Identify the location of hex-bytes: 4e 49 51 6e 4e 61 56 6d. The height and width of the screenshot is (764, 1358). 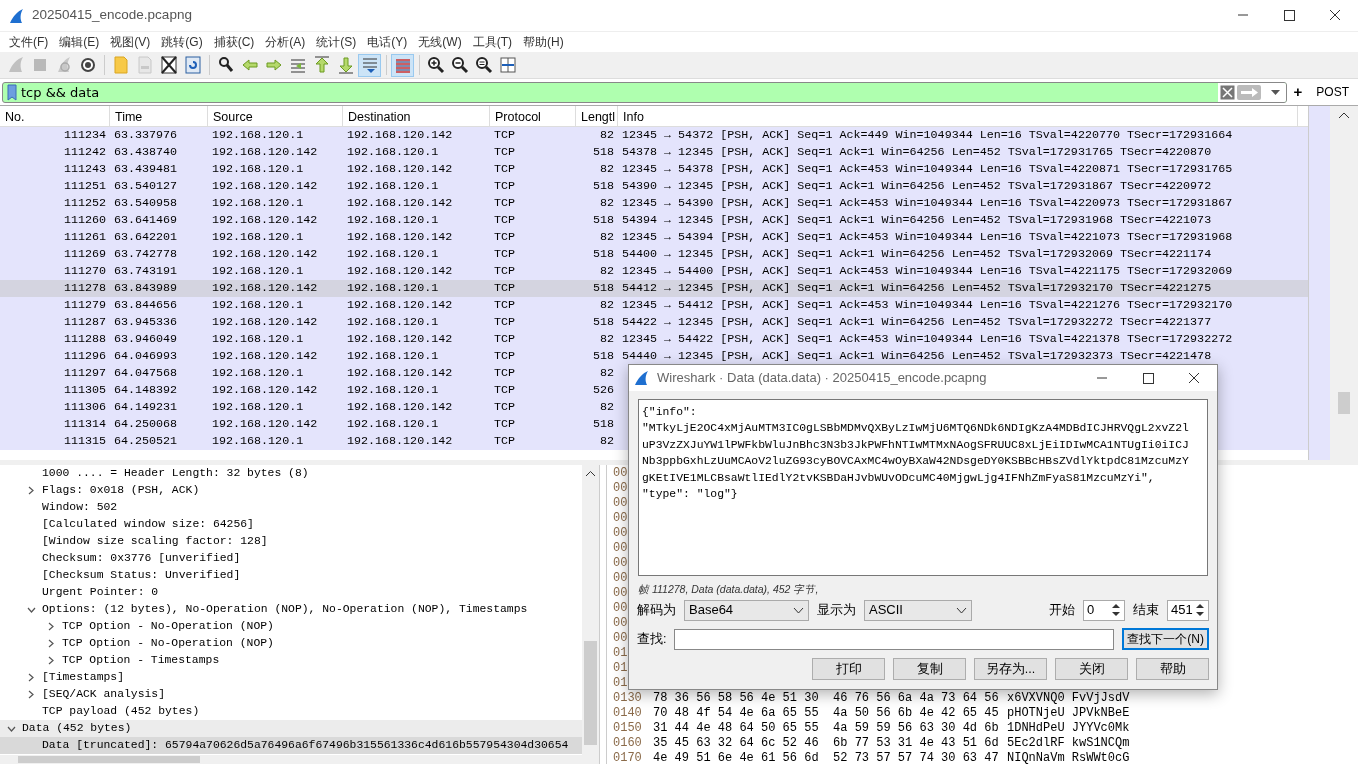
(736, 757).